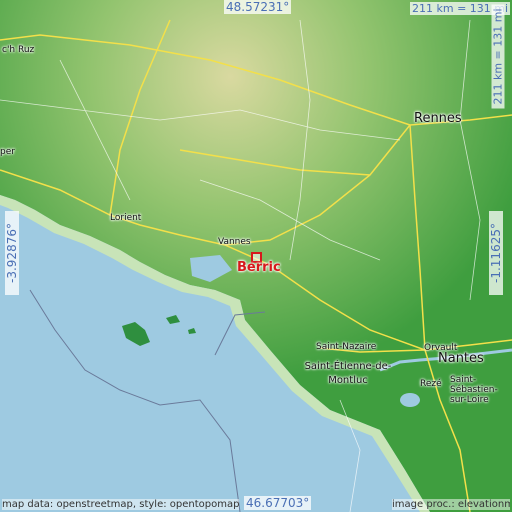 The height and width of the screenshot is (512, 512). What do you see at coordinates (410, 400) in the screenshot?
I see `lake-grand-lieu` at bounding box center [410, 400].